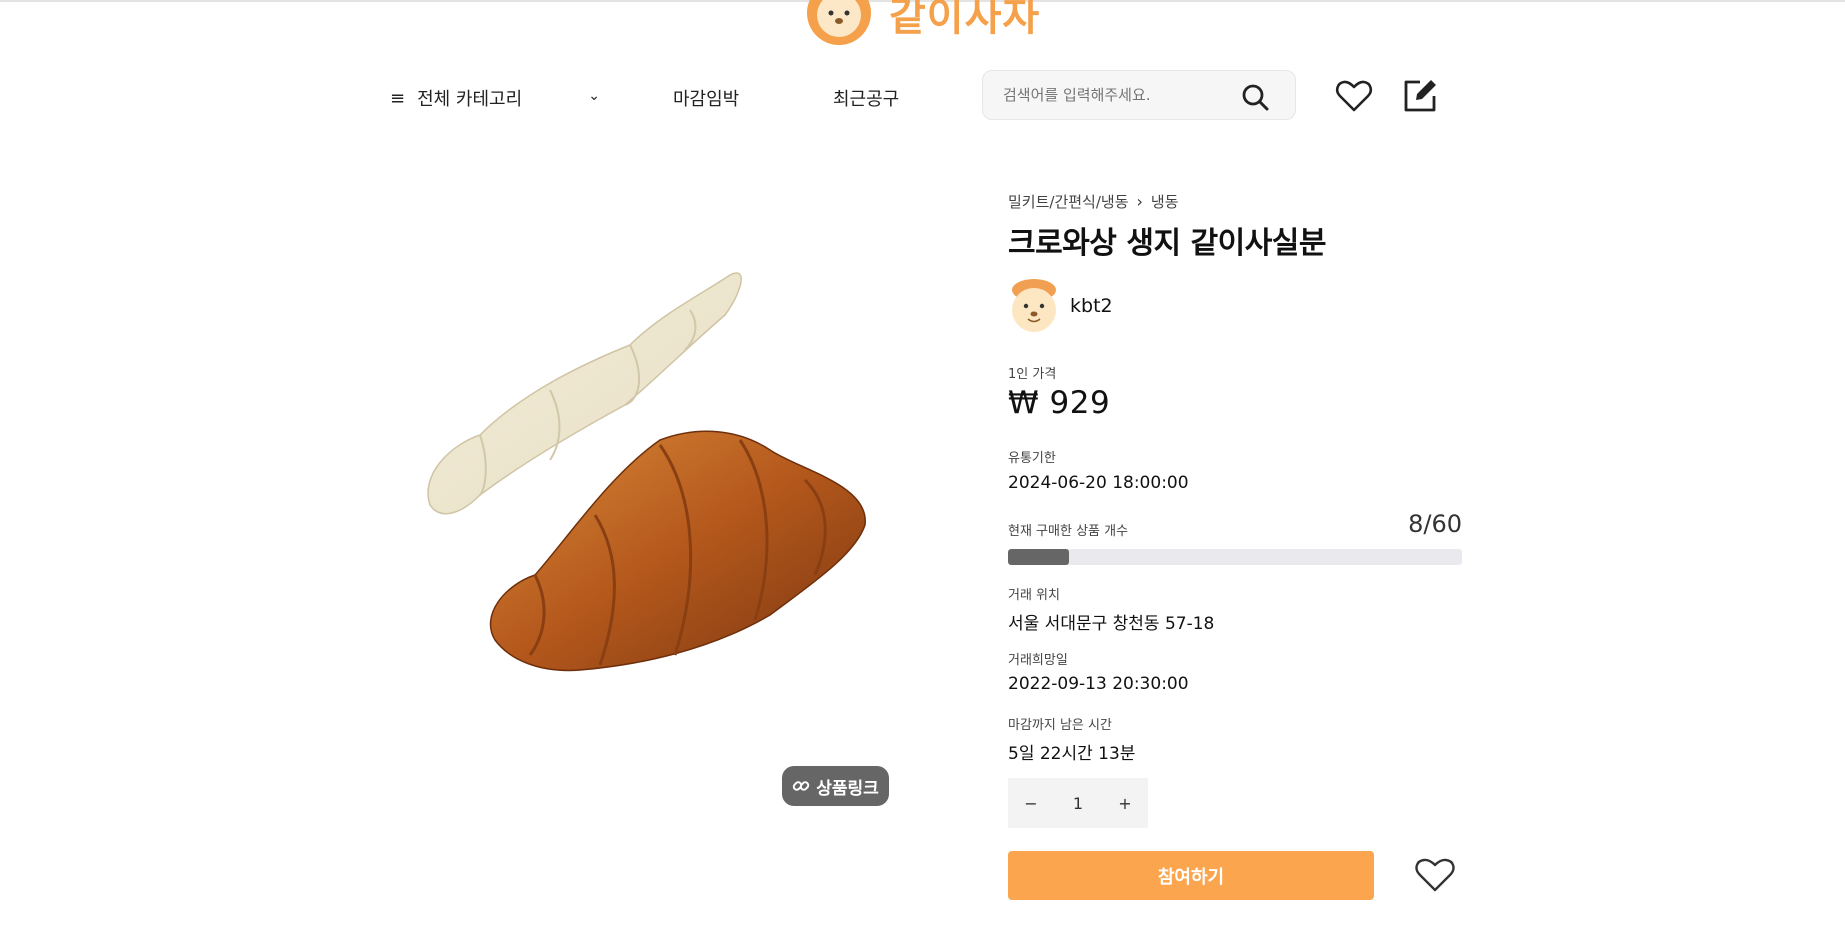 This screenshot has width=1845, height=934. What do you see at coordinates (1032, 374) in the screenshot?
I see `price-label: 1인 가격` at bounding box center [1032, 374].